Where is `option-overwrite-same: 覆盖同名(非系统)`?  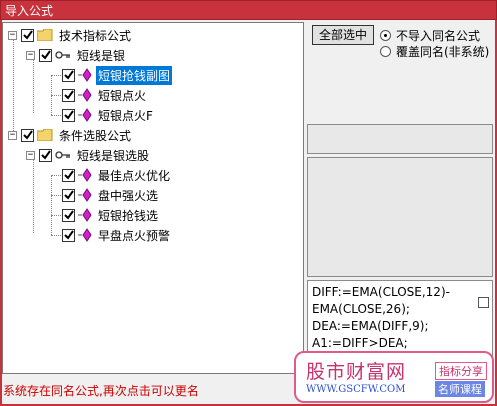 option-overwrite-same: 覆盖同名(非系统) is located at coordinates (434, 51).